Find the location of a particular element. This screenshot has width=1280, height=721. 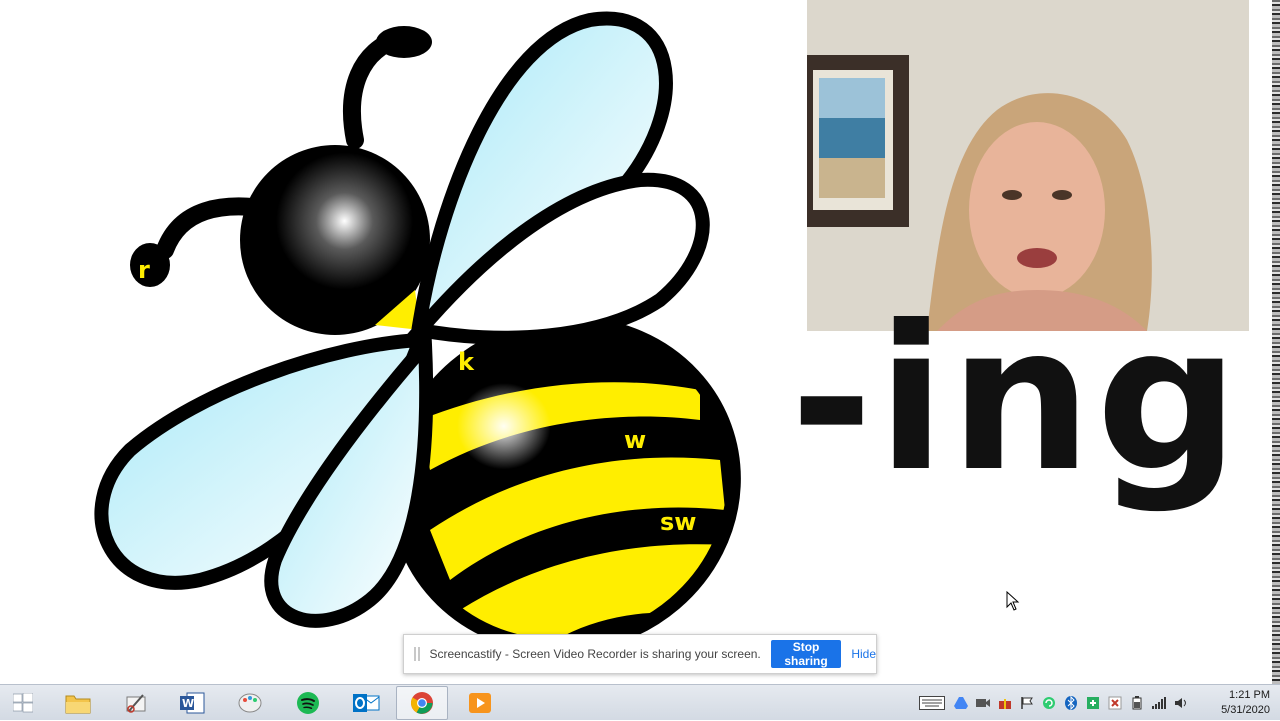

outlook-icon is located at coordinates (366, 703).